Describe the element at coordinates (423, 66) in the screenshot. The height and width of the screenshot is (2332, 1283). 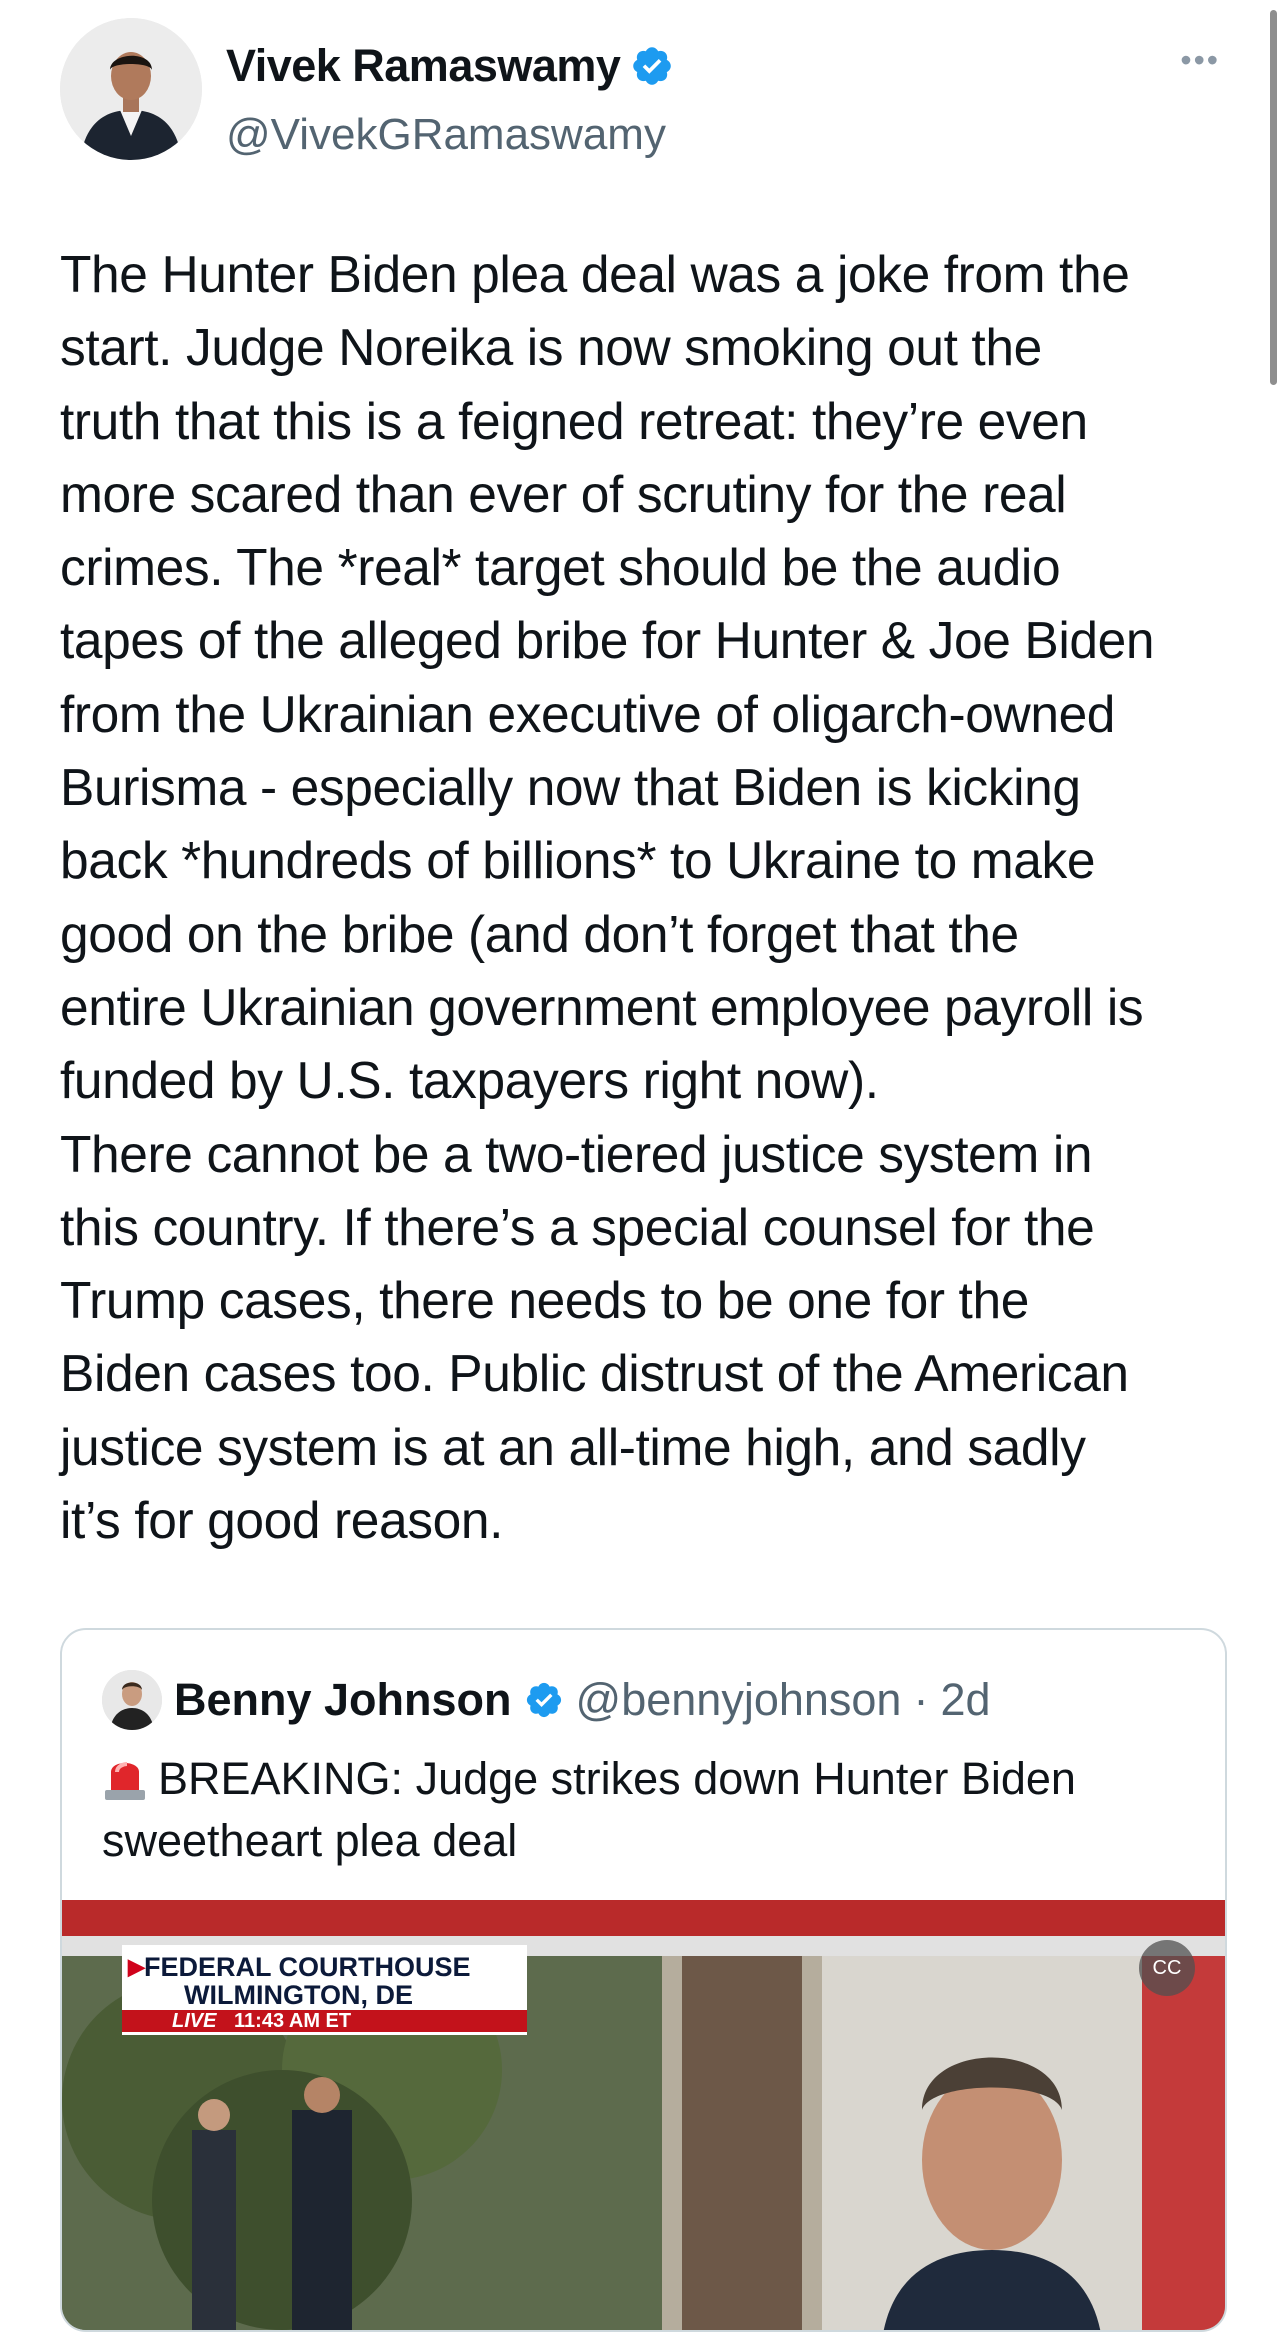
I see `author-name: Vivek Ramaswamy` at that location.